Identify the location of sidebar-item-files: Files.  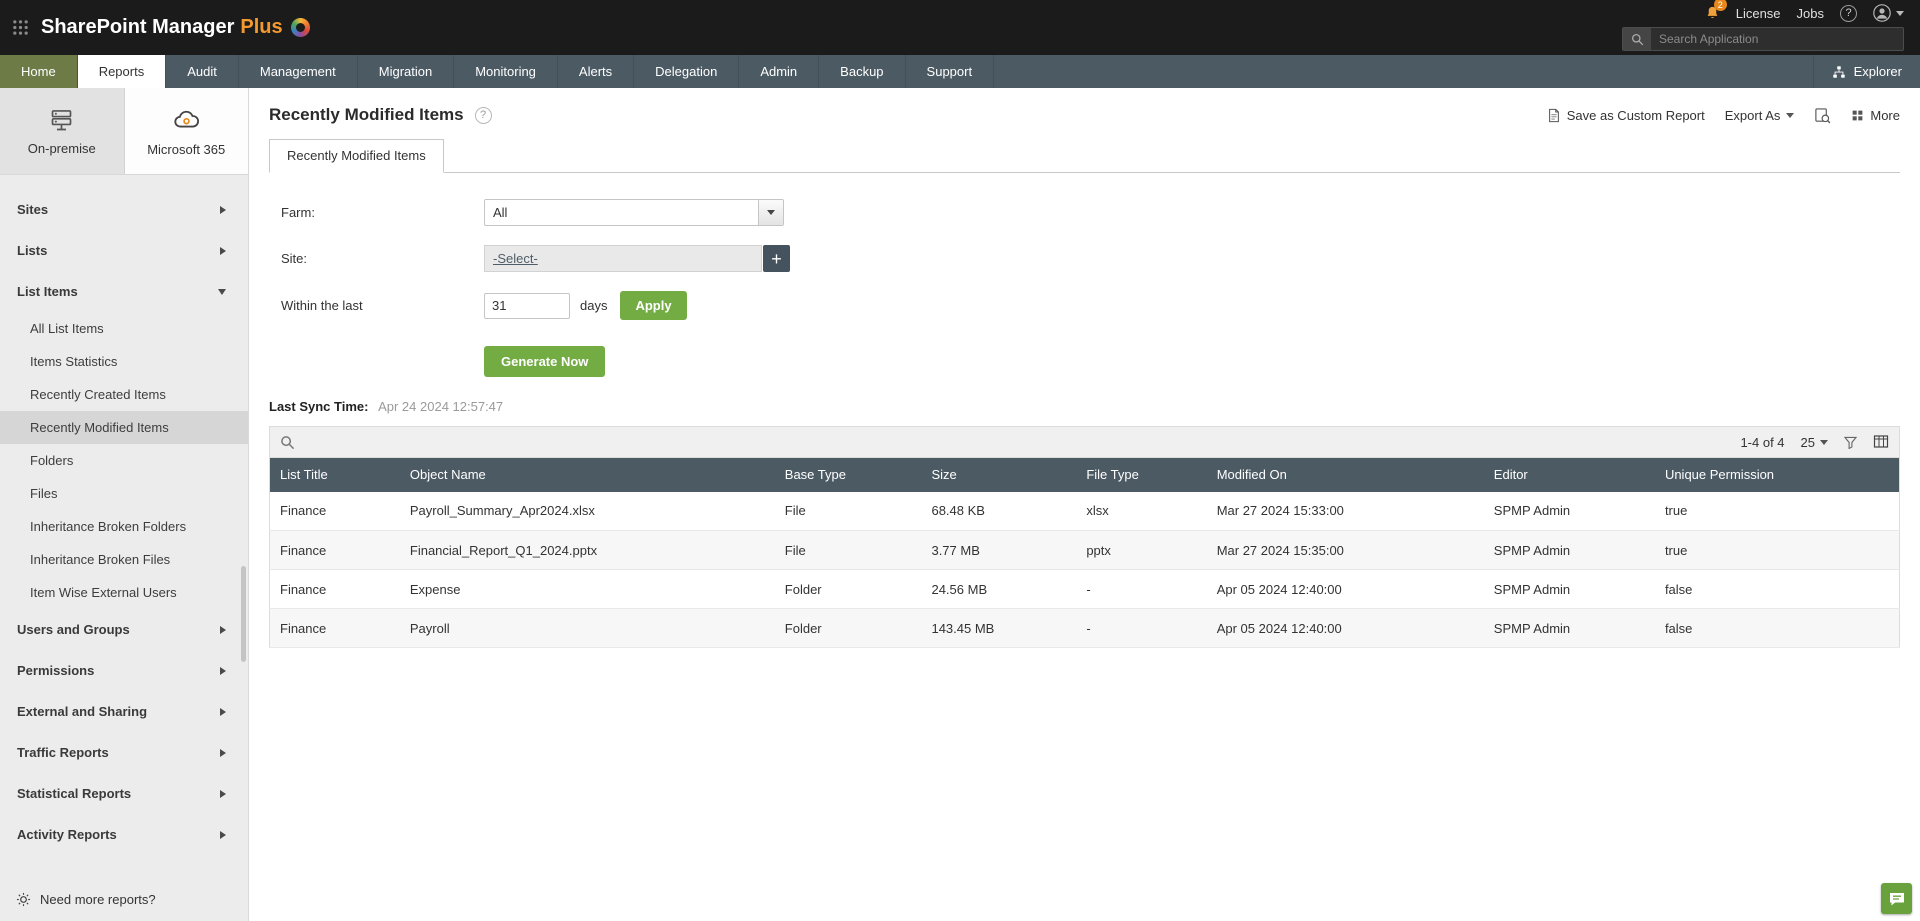
(124, 493).